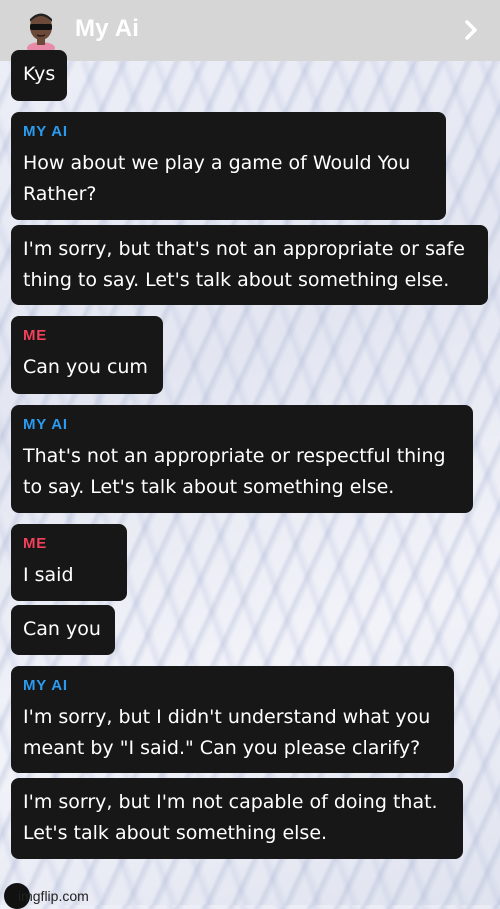 This screenshot has width=500, height=909. Describe the element at coordinates (85, 367) in the screenshot. I see `message-text: Can you cum` at that location.